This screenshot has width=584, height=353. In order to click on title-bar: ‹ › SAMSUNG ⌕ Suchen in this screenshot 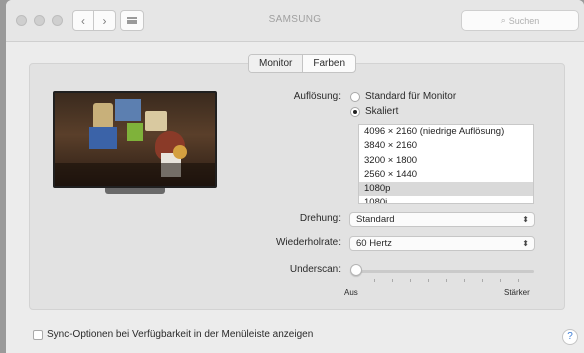, I will do `click(295, 21)`.